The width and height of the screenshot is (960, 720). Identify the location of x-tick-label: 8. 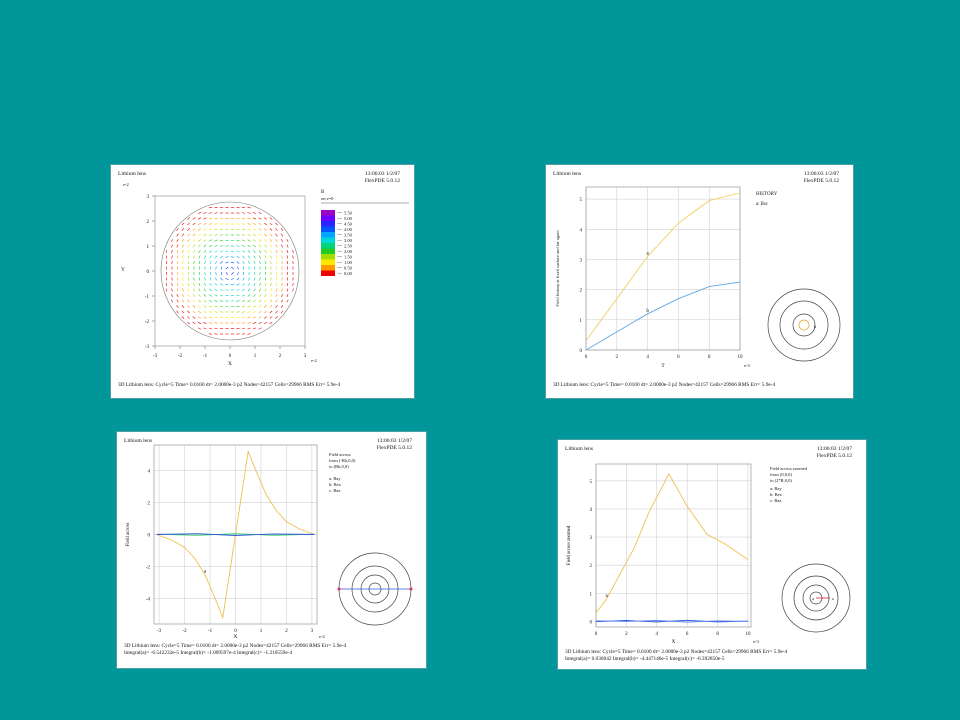
(717, 634).